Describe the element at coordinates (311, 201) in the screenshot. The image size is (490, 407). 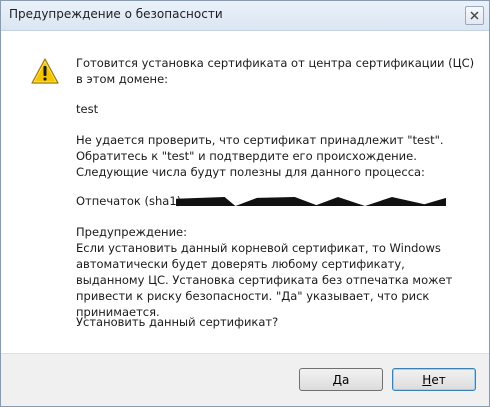
I see `thumbprint-value-redacted` at that location.